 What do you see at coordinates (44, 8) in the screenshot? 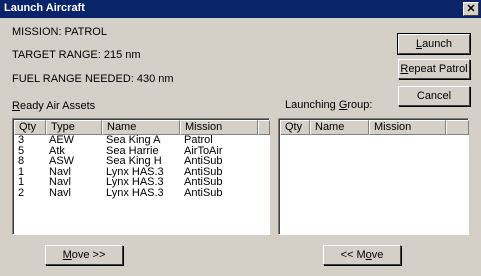
I see `window-title: Launch Aircraft` at bounding box center [44, 8].